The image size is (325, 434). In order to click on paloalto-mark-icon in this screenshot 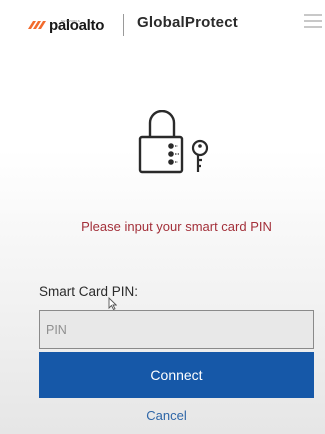, I will do `click(37, 25)`.